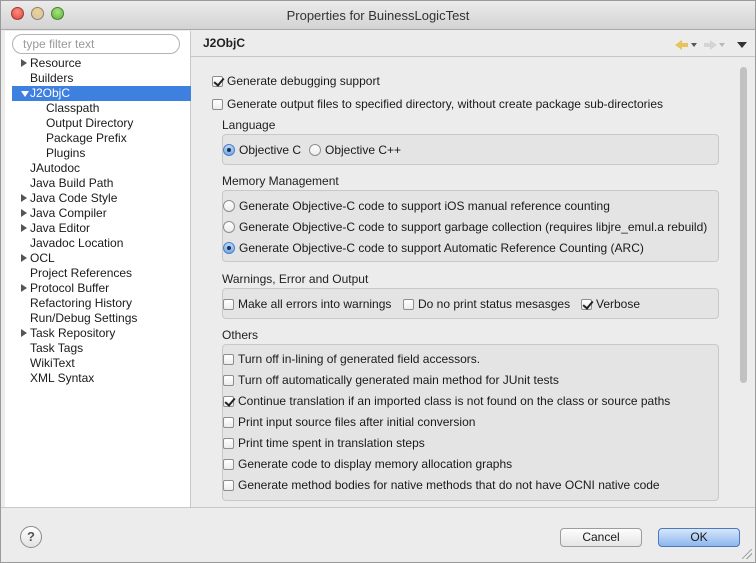 The image size is (756, 563). Describe the element at coordinates (98, 138) in the screenshot. I see `sidebar-item-package-prefix: Package Prefix` at that location.